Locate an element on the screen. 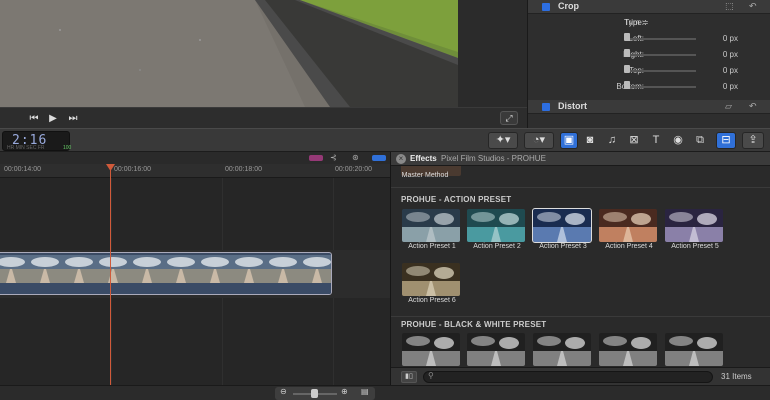 This screenshot has height=400, width=770. effects-browser-button: ▣ is located at coordinates (569, 140).